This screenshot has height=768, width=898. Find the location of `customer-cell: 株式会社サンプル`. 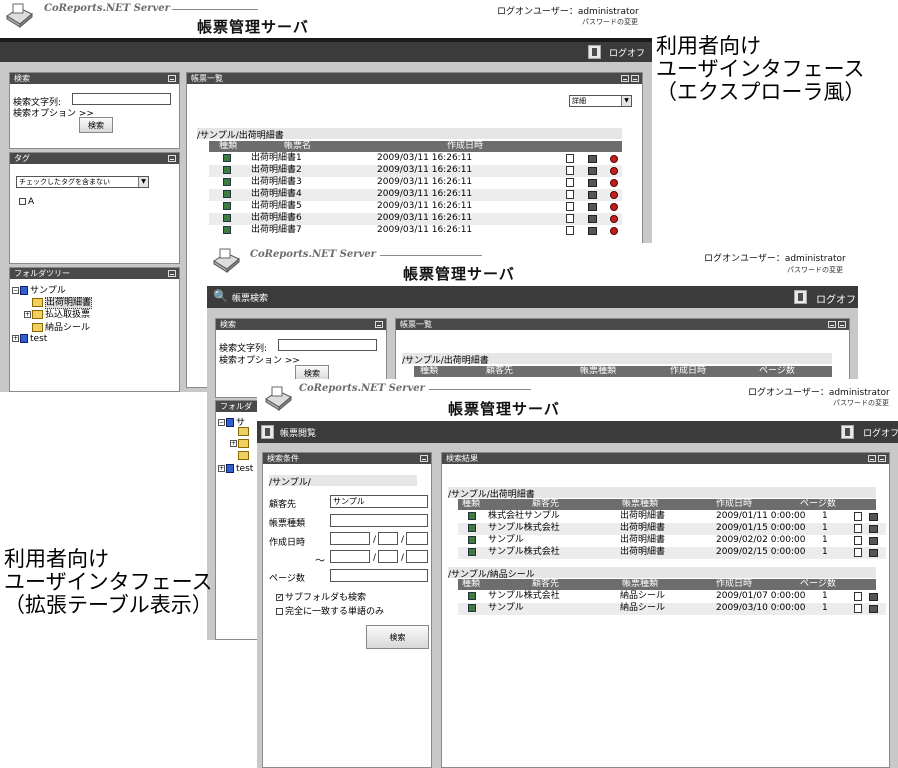

customer-cell: 株式会社サンプル is located at coordinates (524, 516).